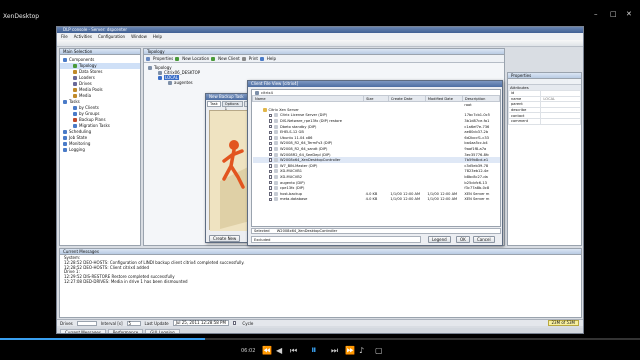 The height and width of the screenshot is (360, 640). Describe the element at coordinates (350, 350) in the screenshot. I see `forward-icon: ⏩` at that location.